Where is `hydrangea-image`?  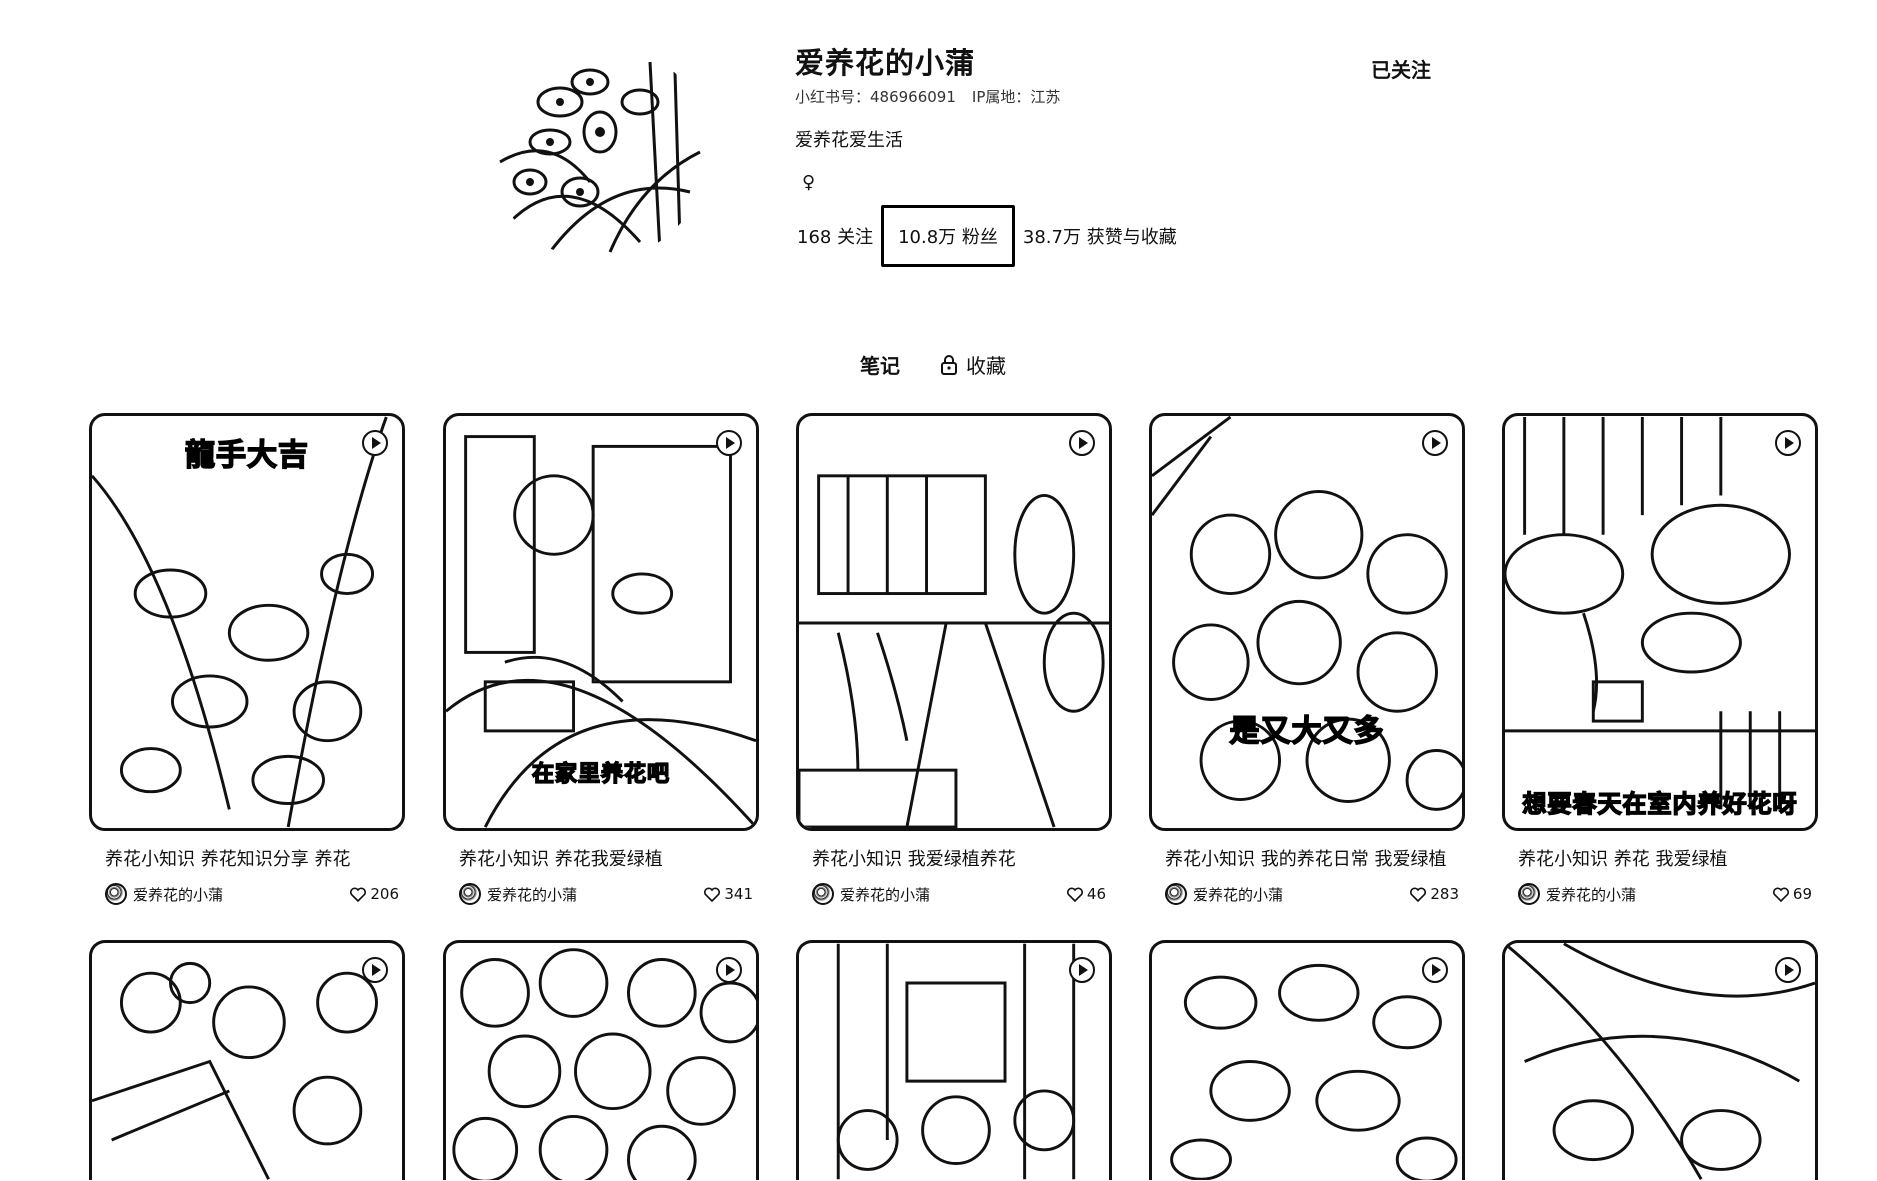
hydrangea-image is located at coordinates (1307, 613).